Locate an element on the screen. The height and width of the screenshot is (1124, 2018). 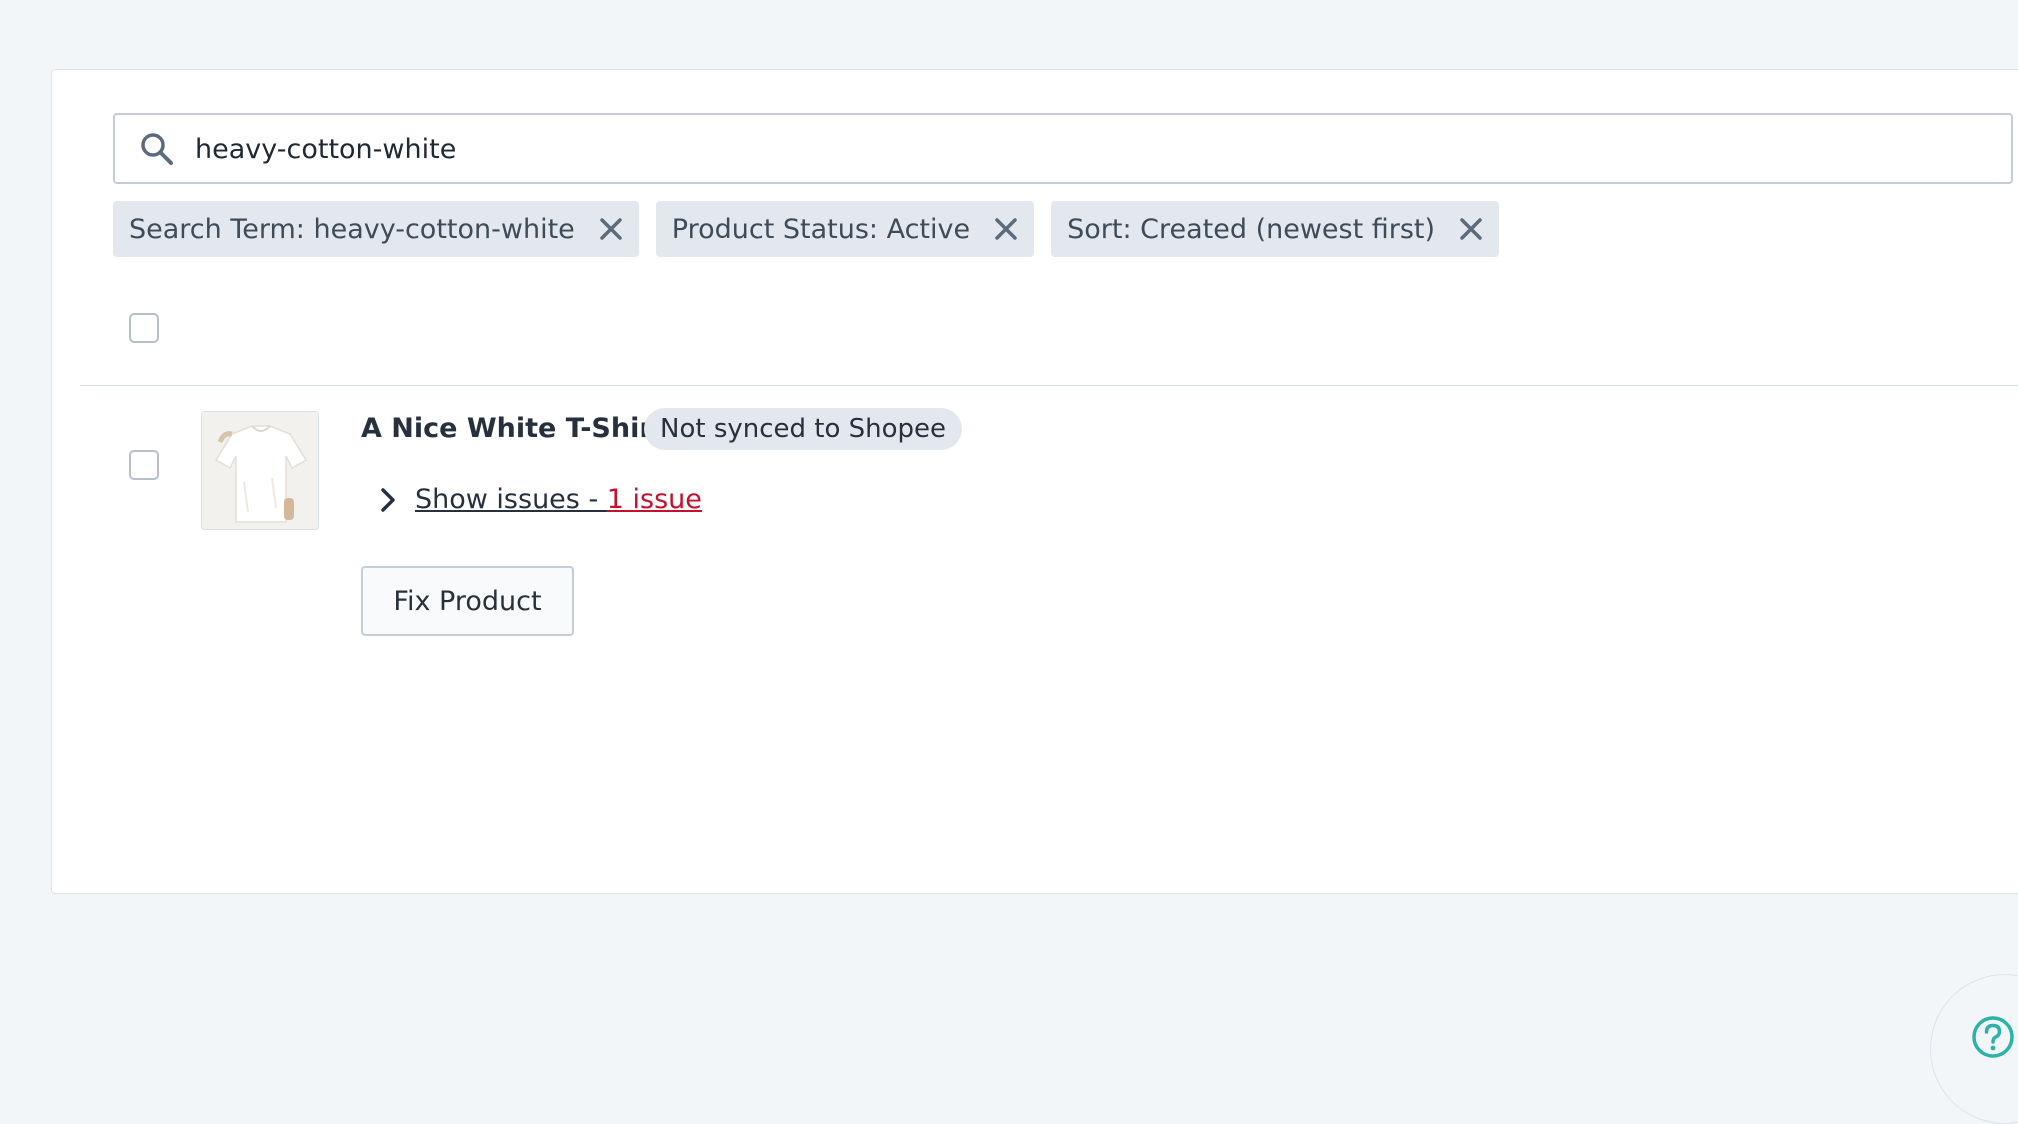
filter-chip-label: Sort: Created (newest first) is located at coordinates (1251, 229).